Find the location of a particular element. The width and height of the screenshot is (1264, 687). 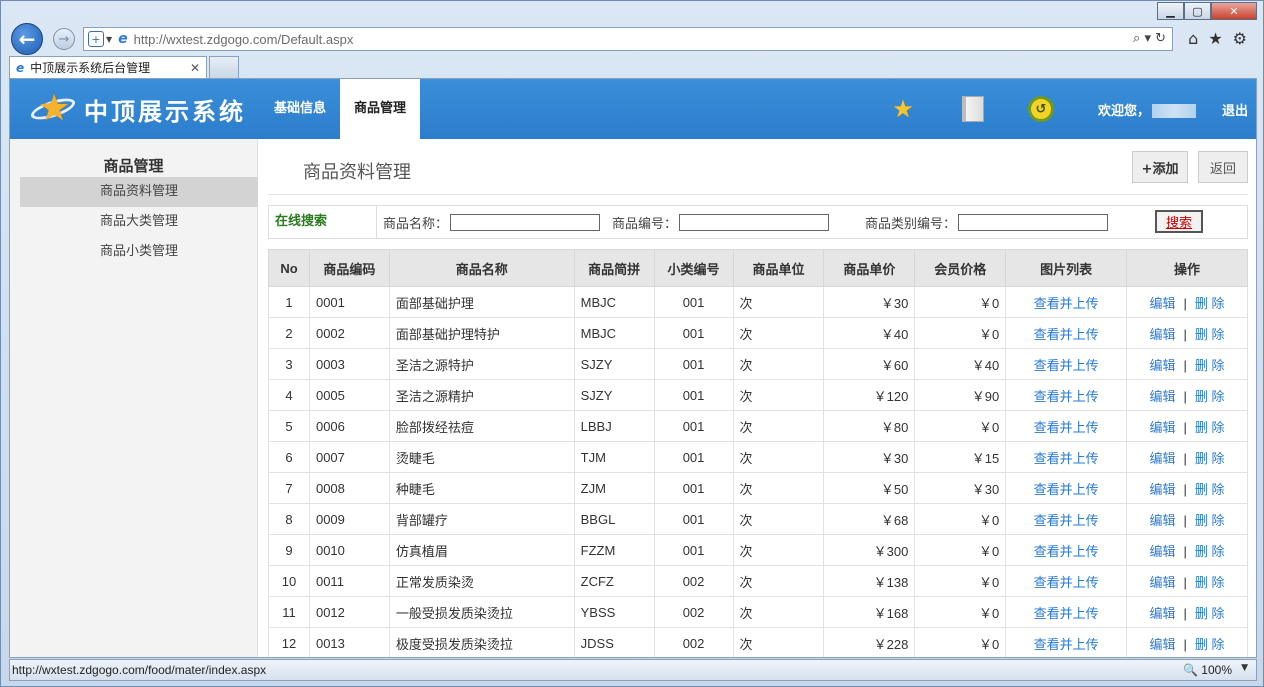

back-arrow-icon: ← is located at coordinates (27, 39).